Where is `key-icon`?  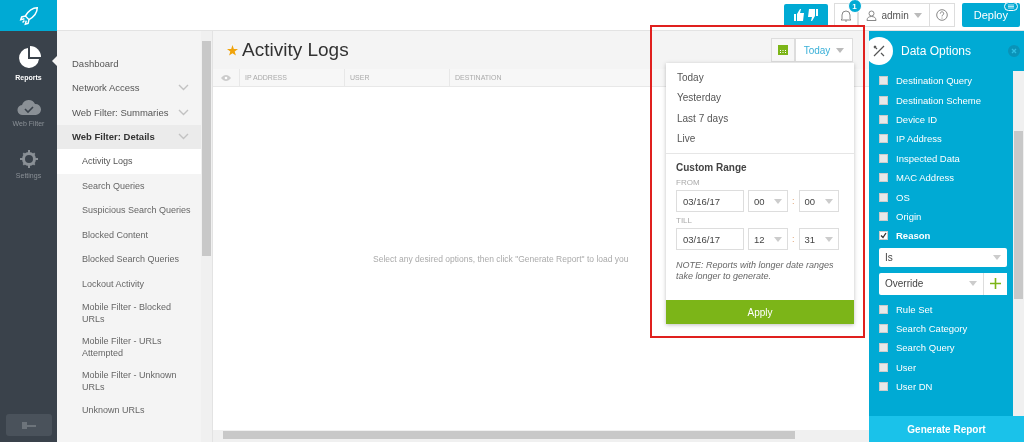 key-icon is located at coordinates (28, 425).